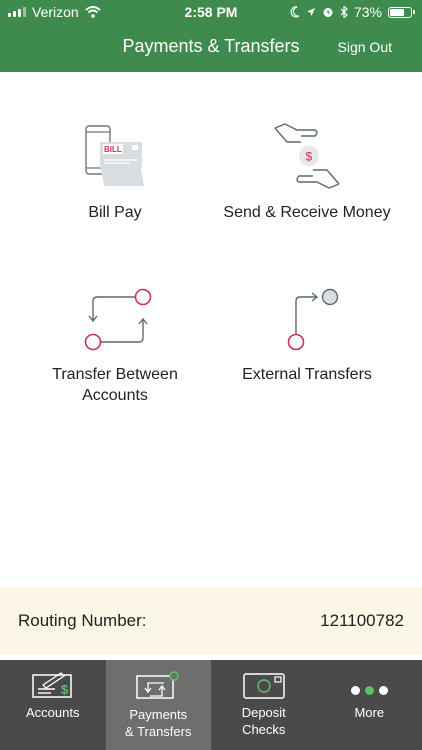  I want to click on transfer-between-accounts-label: Transfer Between Accounts, so click(115, 385).